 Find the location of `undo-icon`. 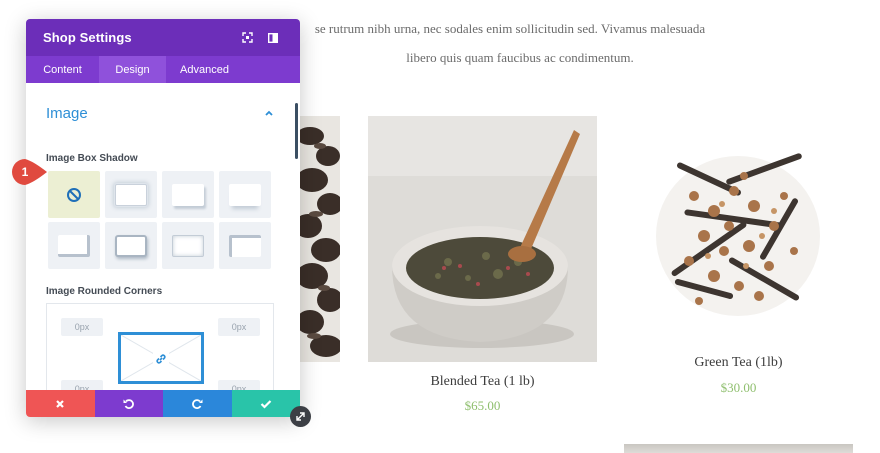

undo-icon is located at coordinates (129, 404).